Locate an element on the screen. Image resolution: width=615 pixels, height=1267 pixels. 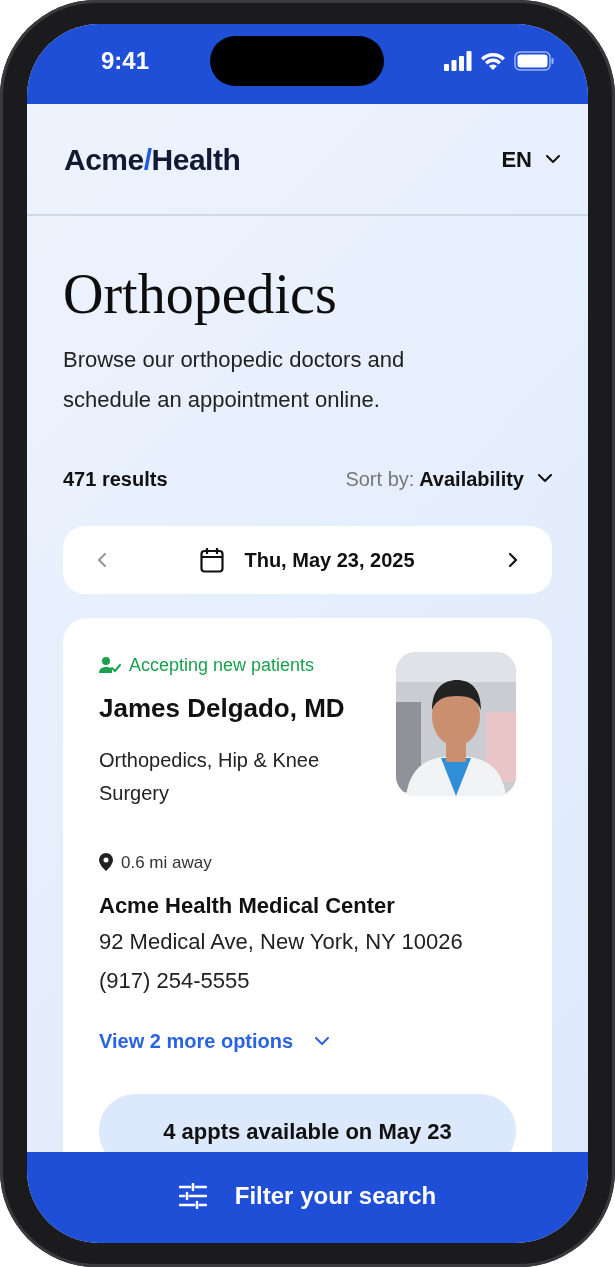
chevron-right-icon is located at coordinates (513, 559).